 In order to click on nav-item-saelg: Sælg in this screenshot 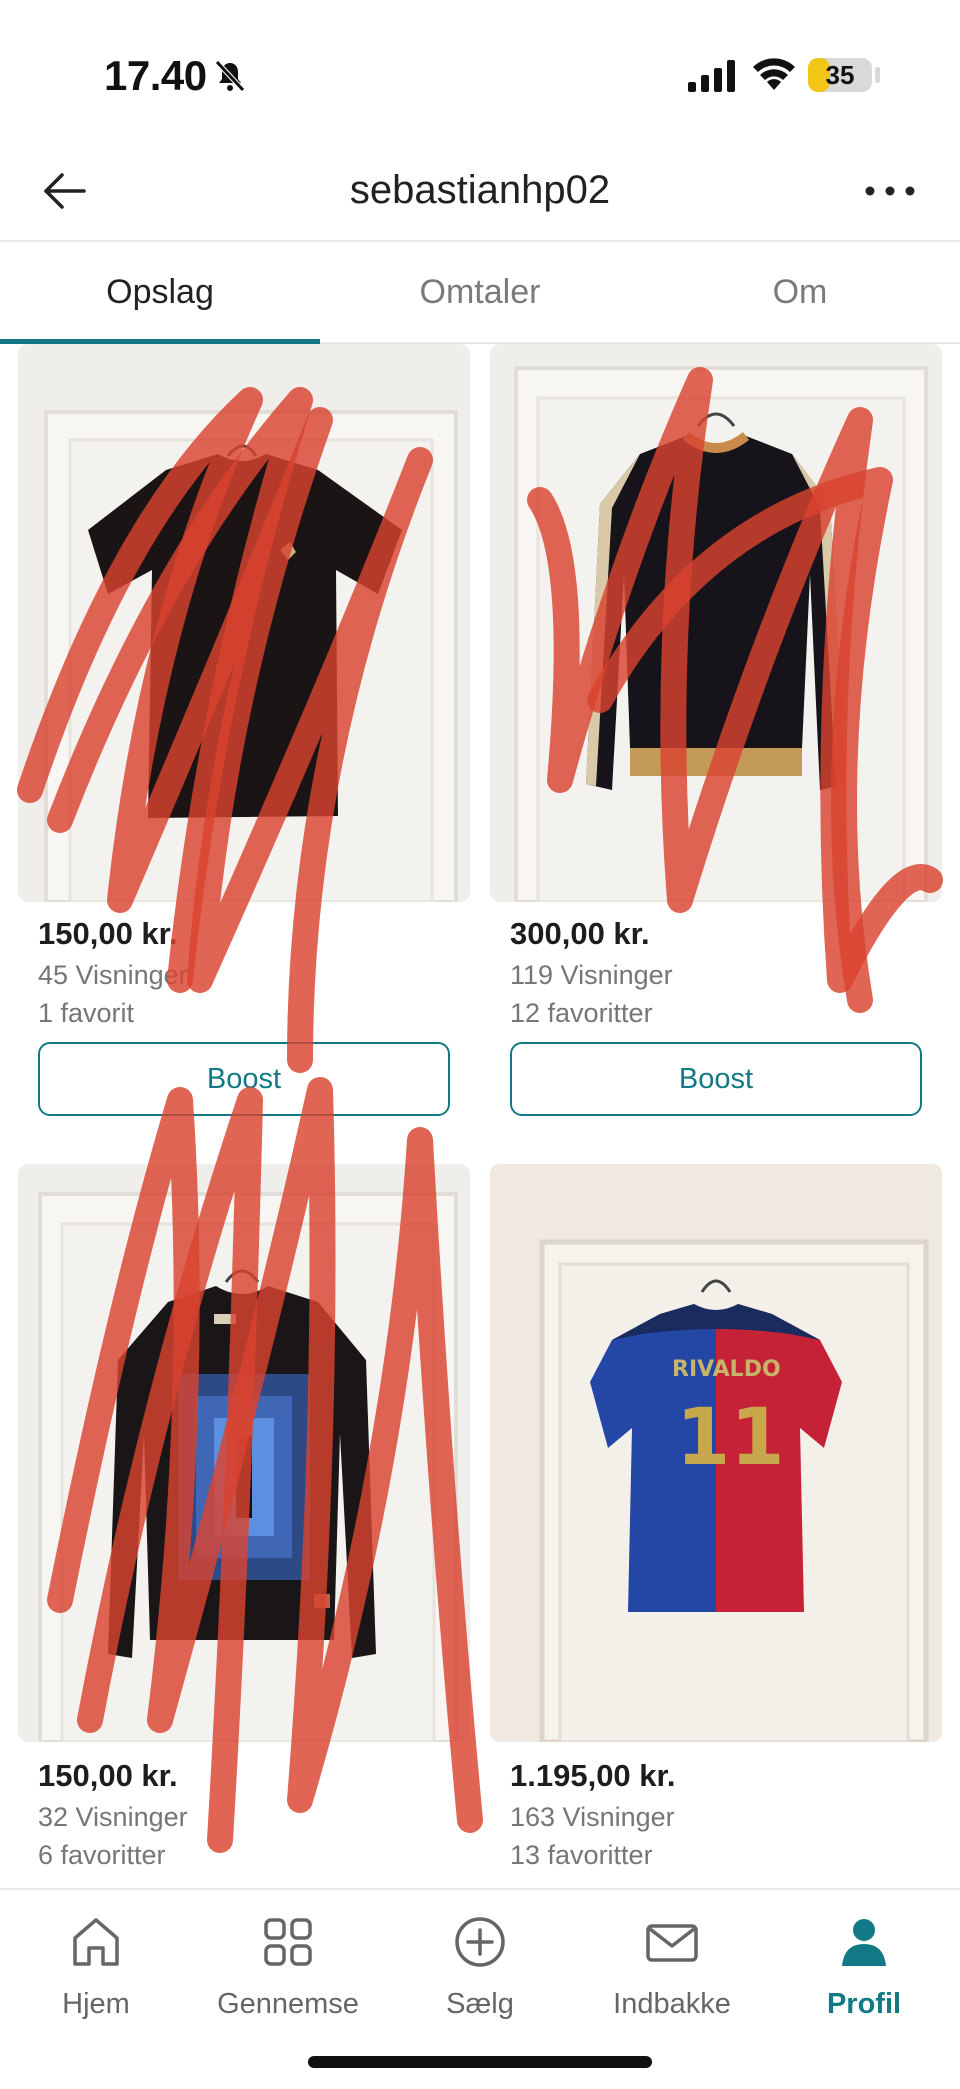, I will do `click(480, 1968)`.